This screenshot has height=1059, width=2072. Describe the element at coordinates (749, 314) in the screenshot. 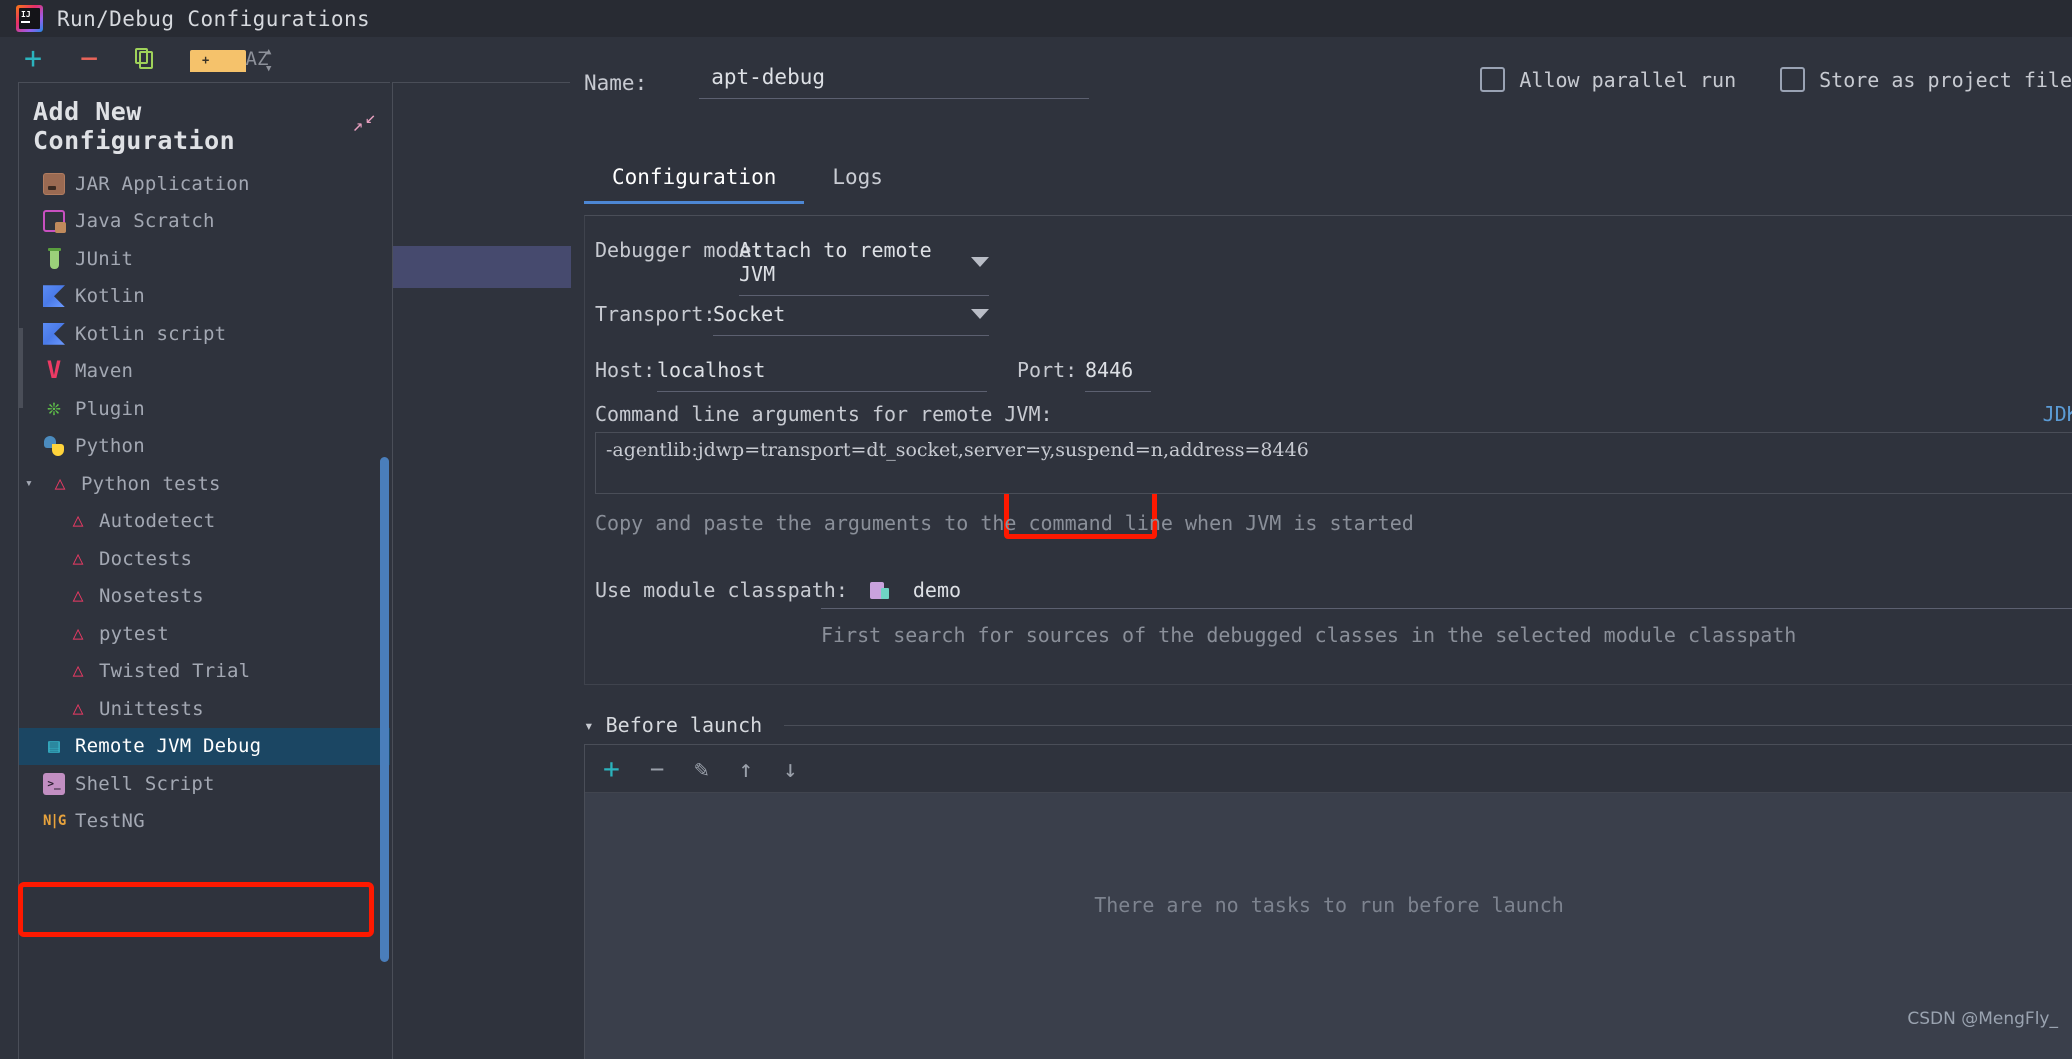

I see `transport-value: Socket` at that location.